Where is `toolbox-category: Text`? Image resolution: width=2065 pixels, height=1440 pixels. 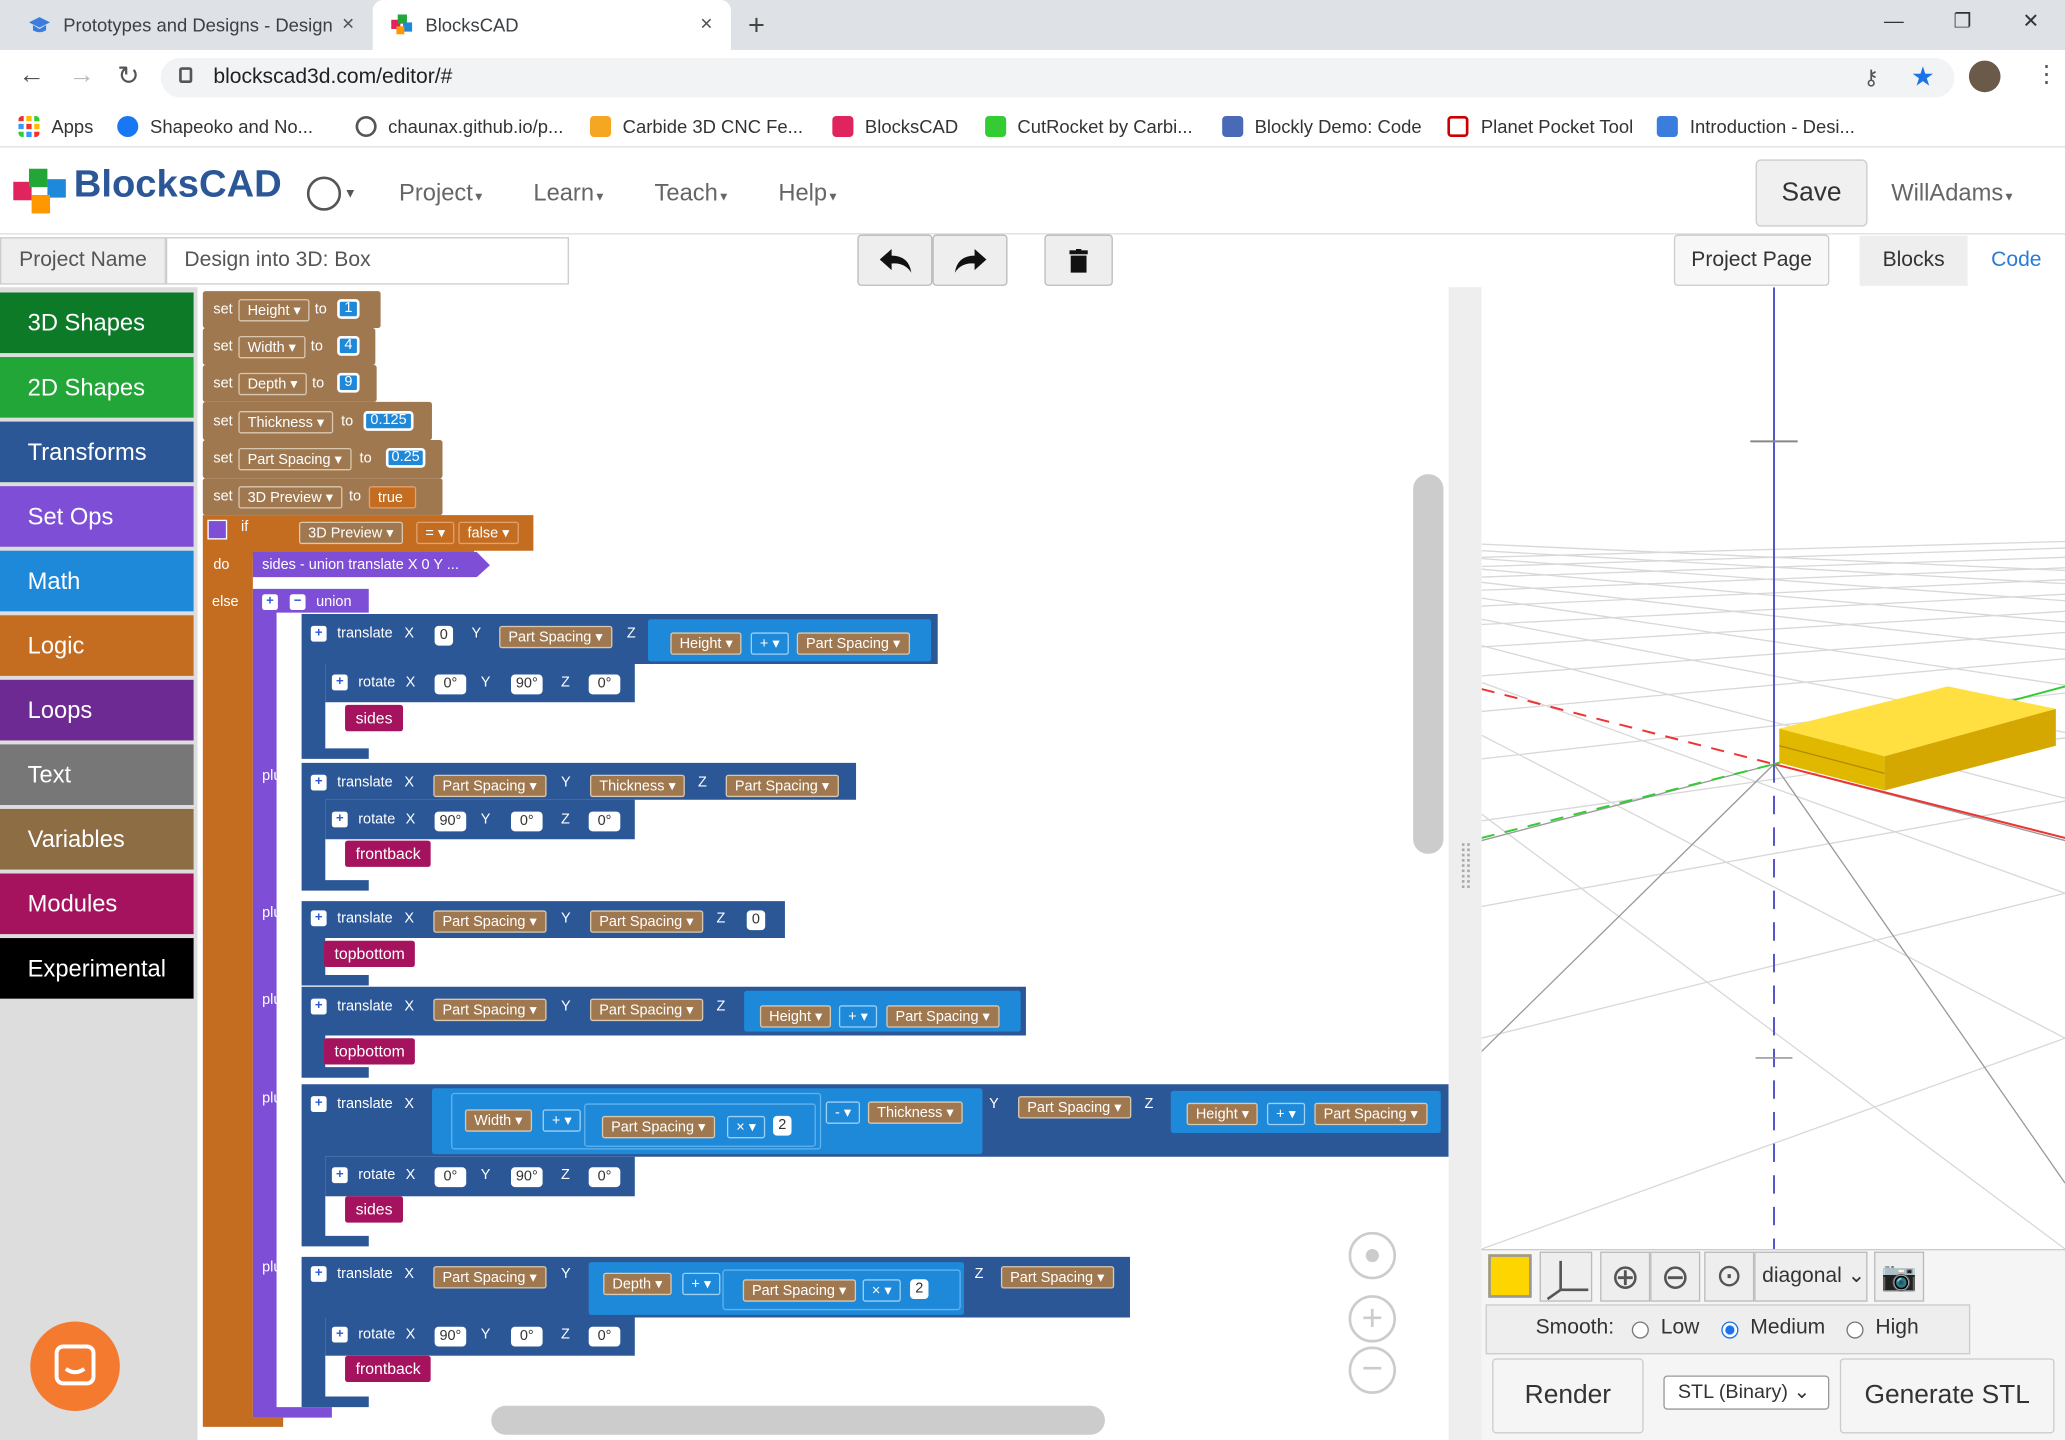
toolbox-category: Text is located at coordinates (97, 774).